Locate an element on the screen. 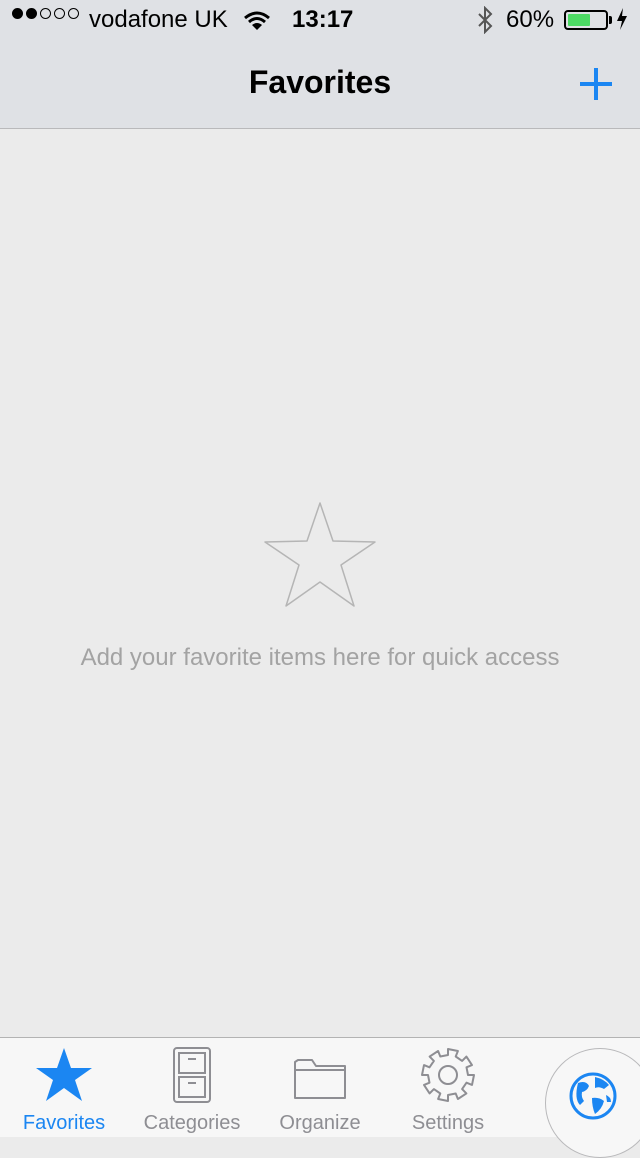  page-title: Favorites is located at coordinates (320, 82).